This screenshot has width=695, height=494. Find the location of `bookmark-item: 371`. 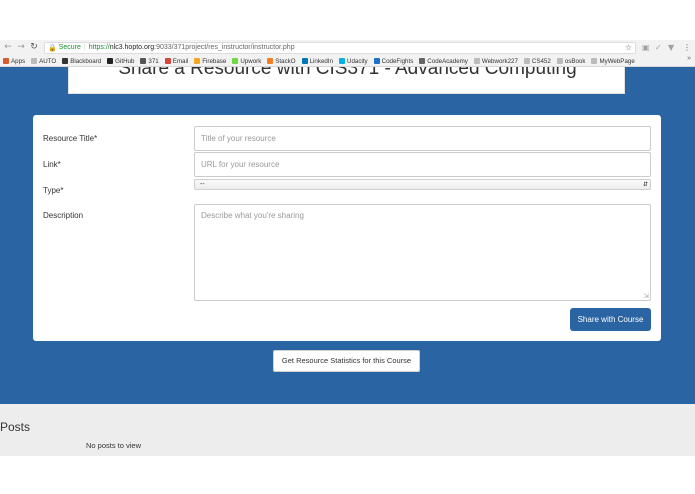

bookmark-item: 371 is located at coordinates (149, 61).